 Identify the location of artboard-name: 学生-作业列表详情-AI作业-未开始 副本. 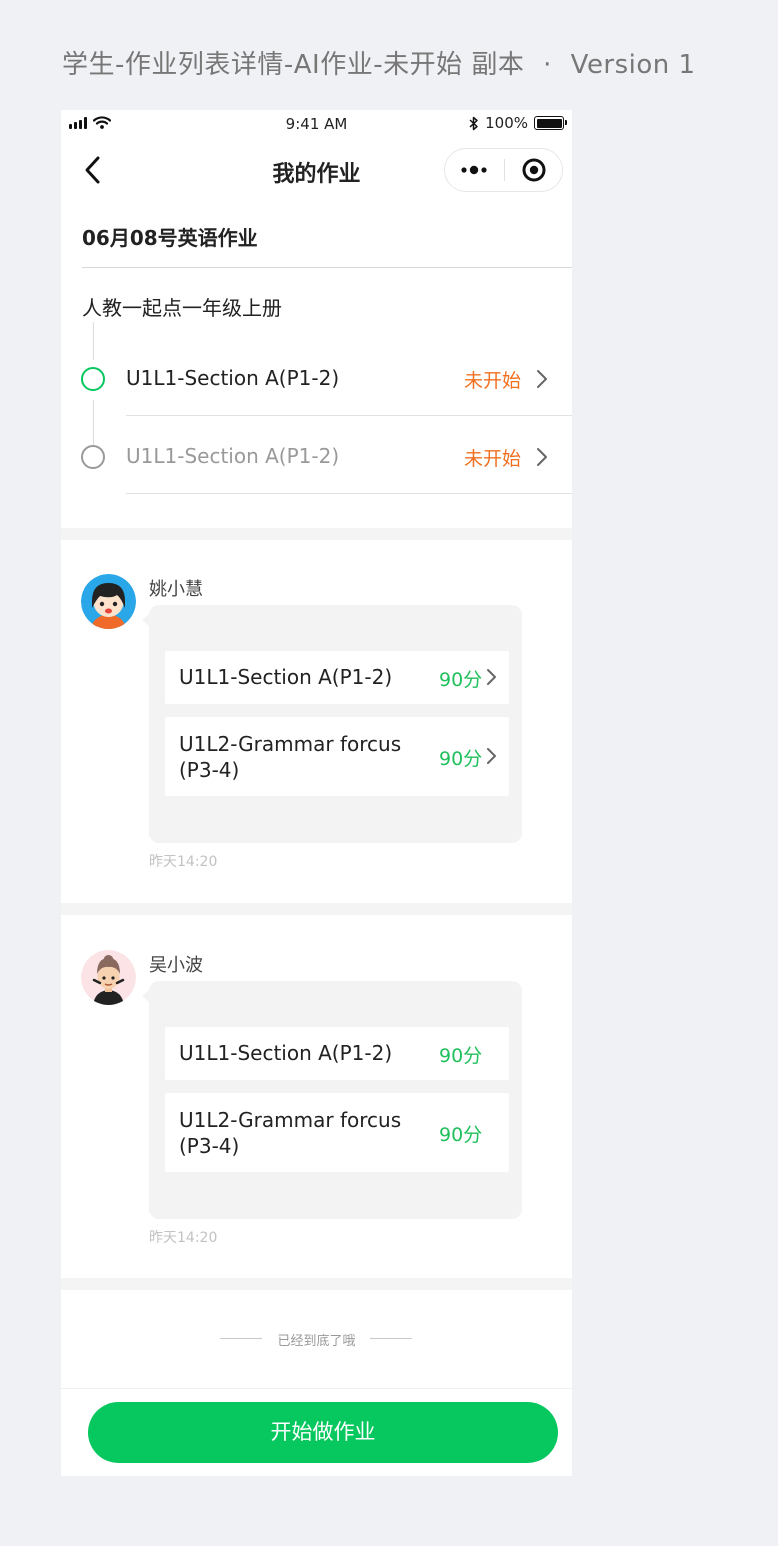
(293, 65).